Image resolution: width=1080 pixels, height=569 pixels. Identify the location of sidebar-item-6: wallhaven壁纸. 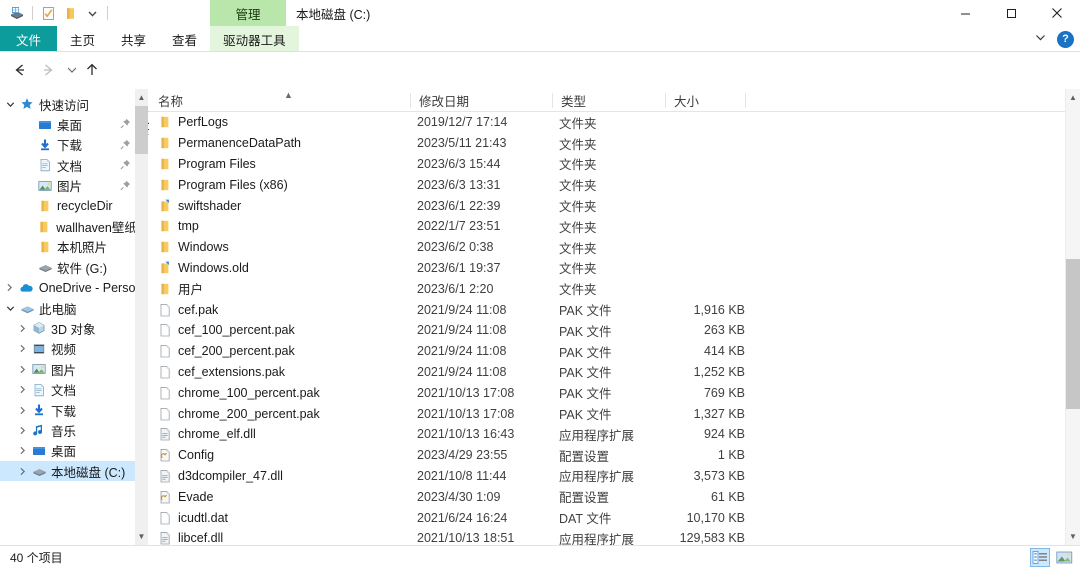
(67, 226).